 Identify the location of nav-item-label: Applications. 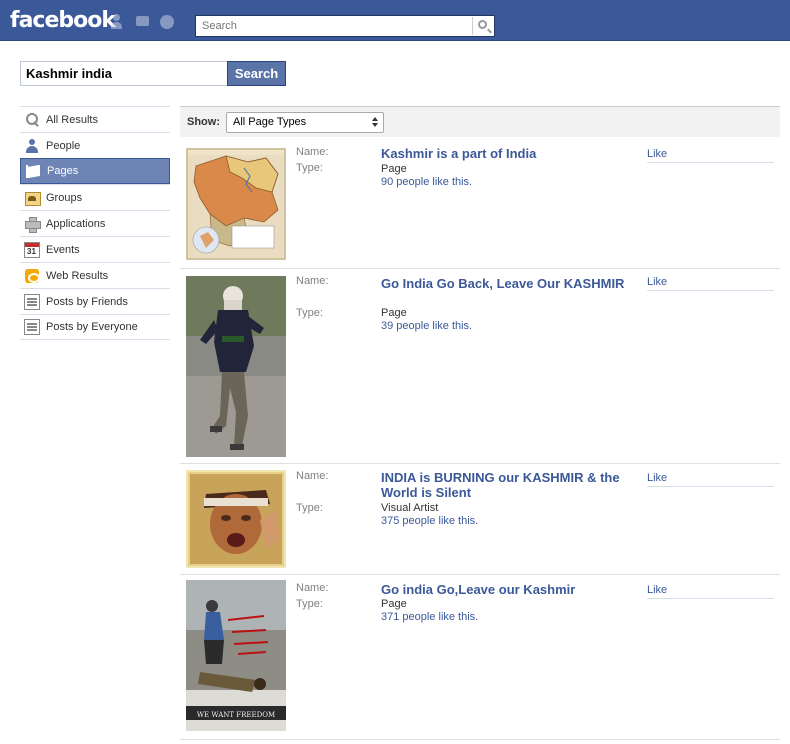
(76, 223).